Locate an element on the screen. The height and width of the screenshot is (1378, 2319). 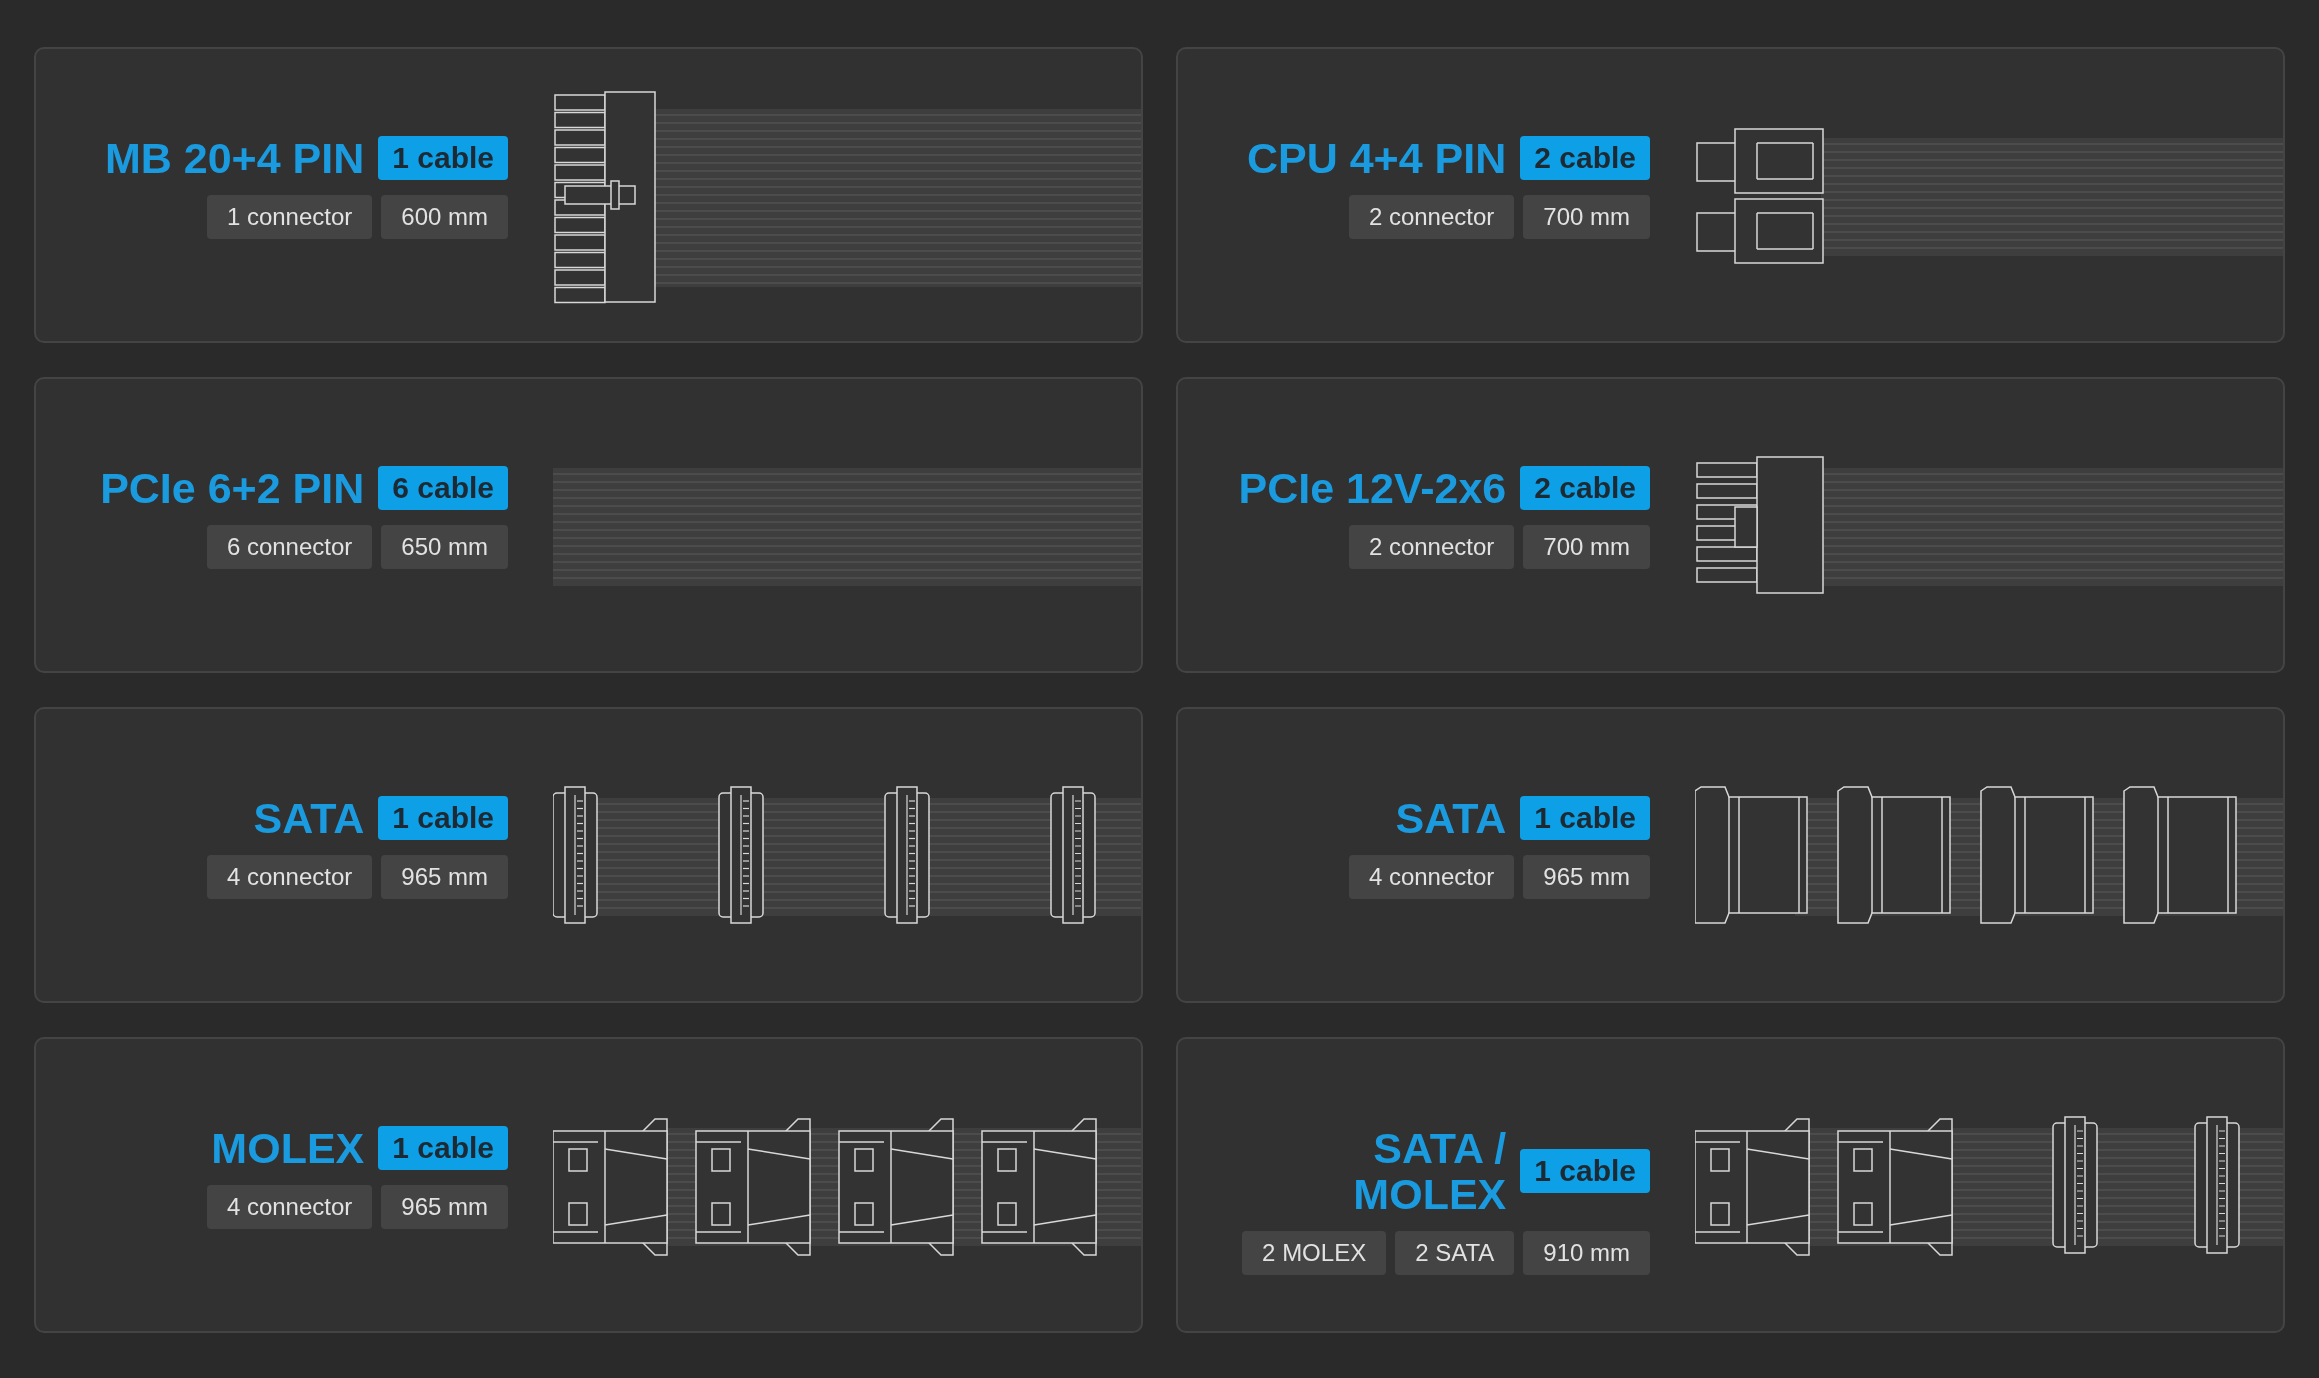
spec-tag: 650 mm is located at coordinates (444, 547).